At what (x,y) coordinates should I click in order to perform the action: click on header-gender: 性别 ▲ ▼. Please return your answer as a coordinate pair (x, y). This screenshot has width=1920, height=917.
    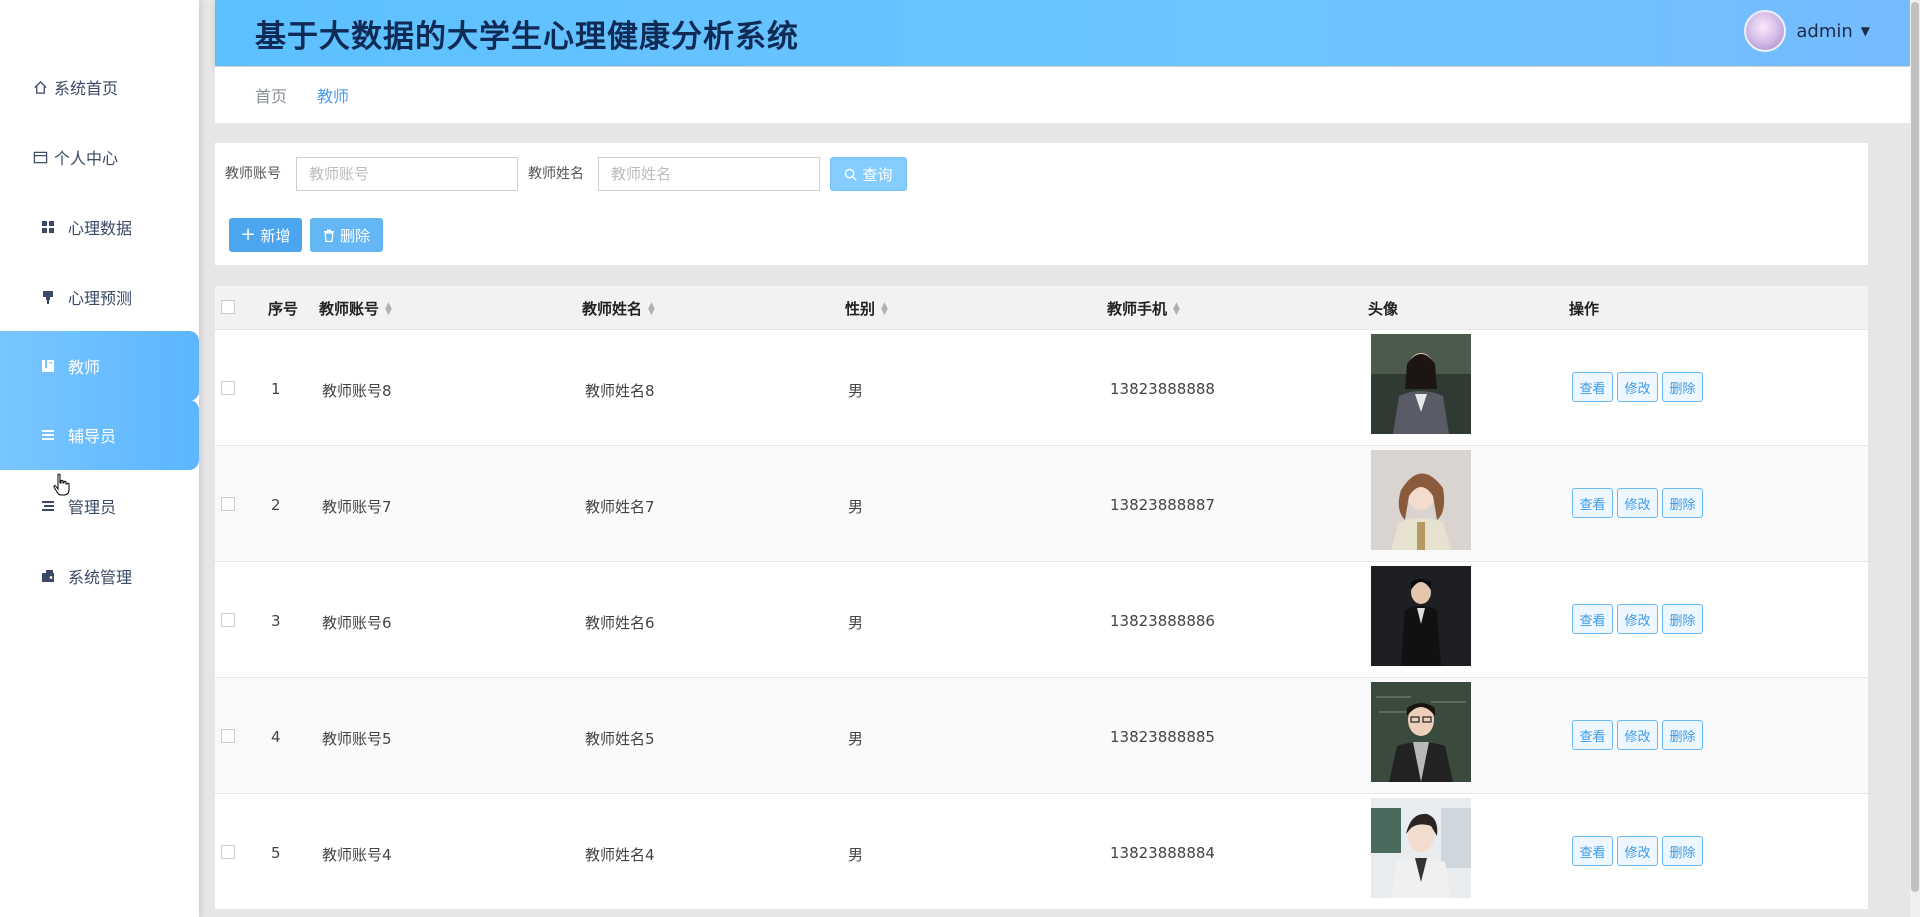
    Looking at the image, I should click on (866, 308).